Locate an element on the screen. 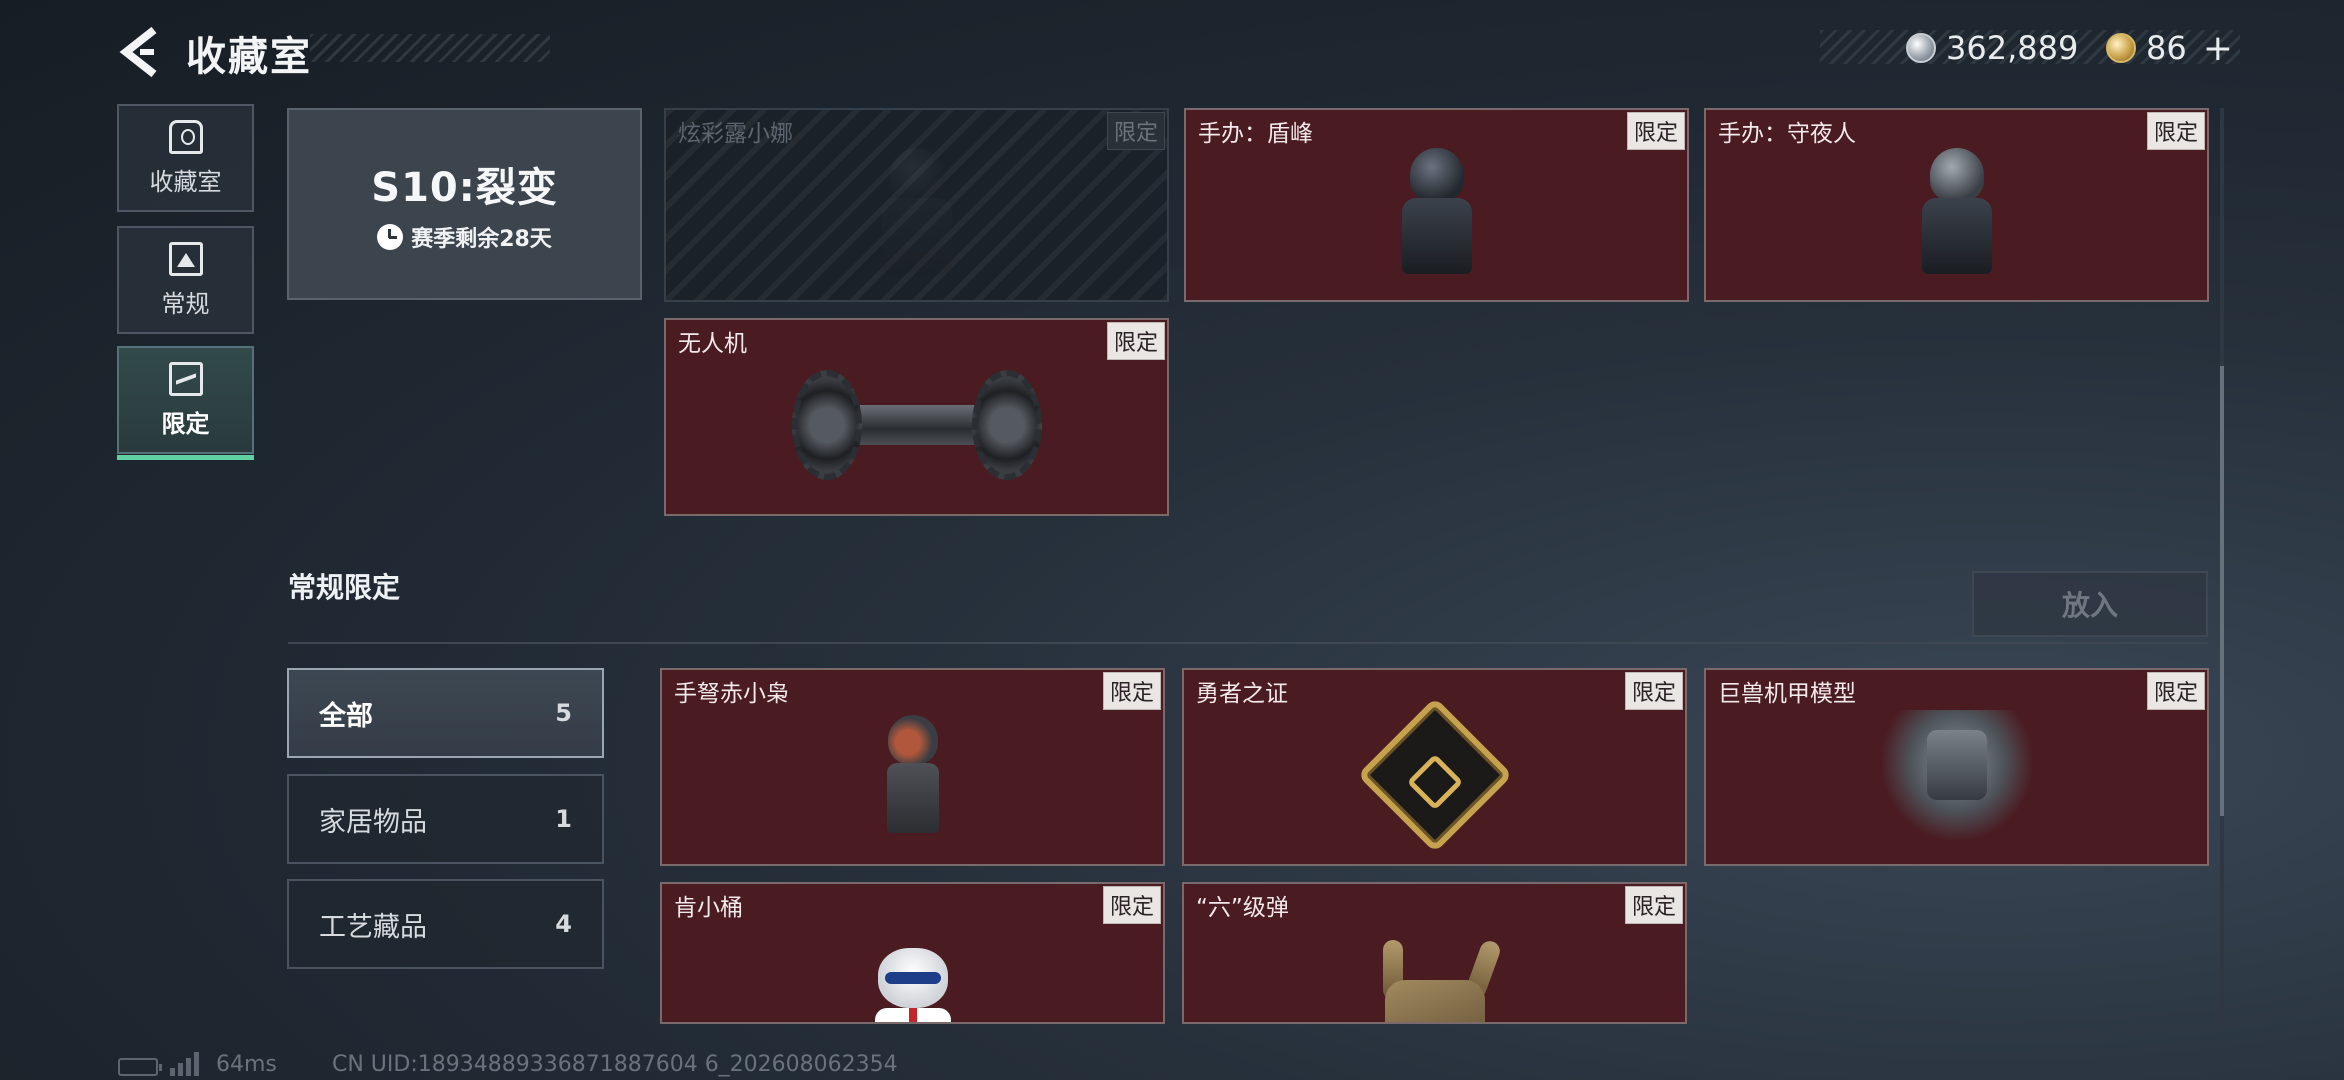  limited-icon is located at coordinates (185, 378).